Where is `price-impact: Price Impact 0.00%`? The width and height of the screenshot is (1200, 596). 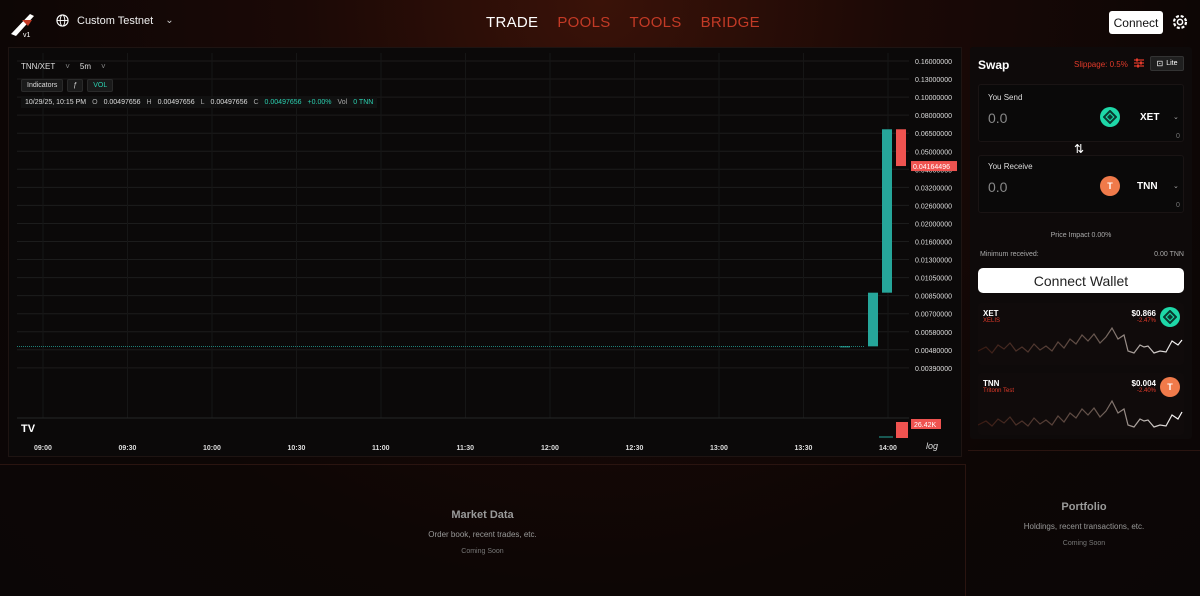 price-impact: Price Impact 0.00% is located at coordinates (1081, 235).